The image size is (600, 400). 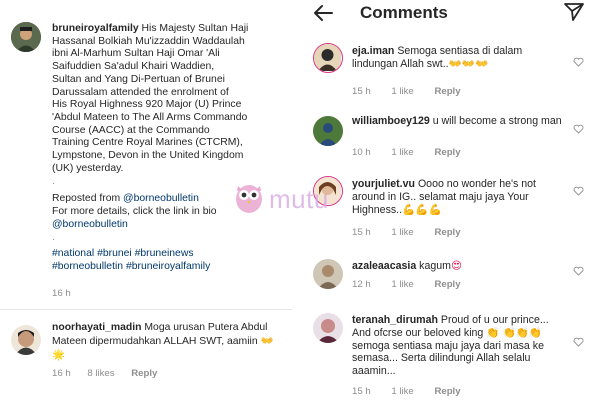 I want to click on caption-line: His Royal Highness 920 Major (U) Prince, so click(x=147, y=105).